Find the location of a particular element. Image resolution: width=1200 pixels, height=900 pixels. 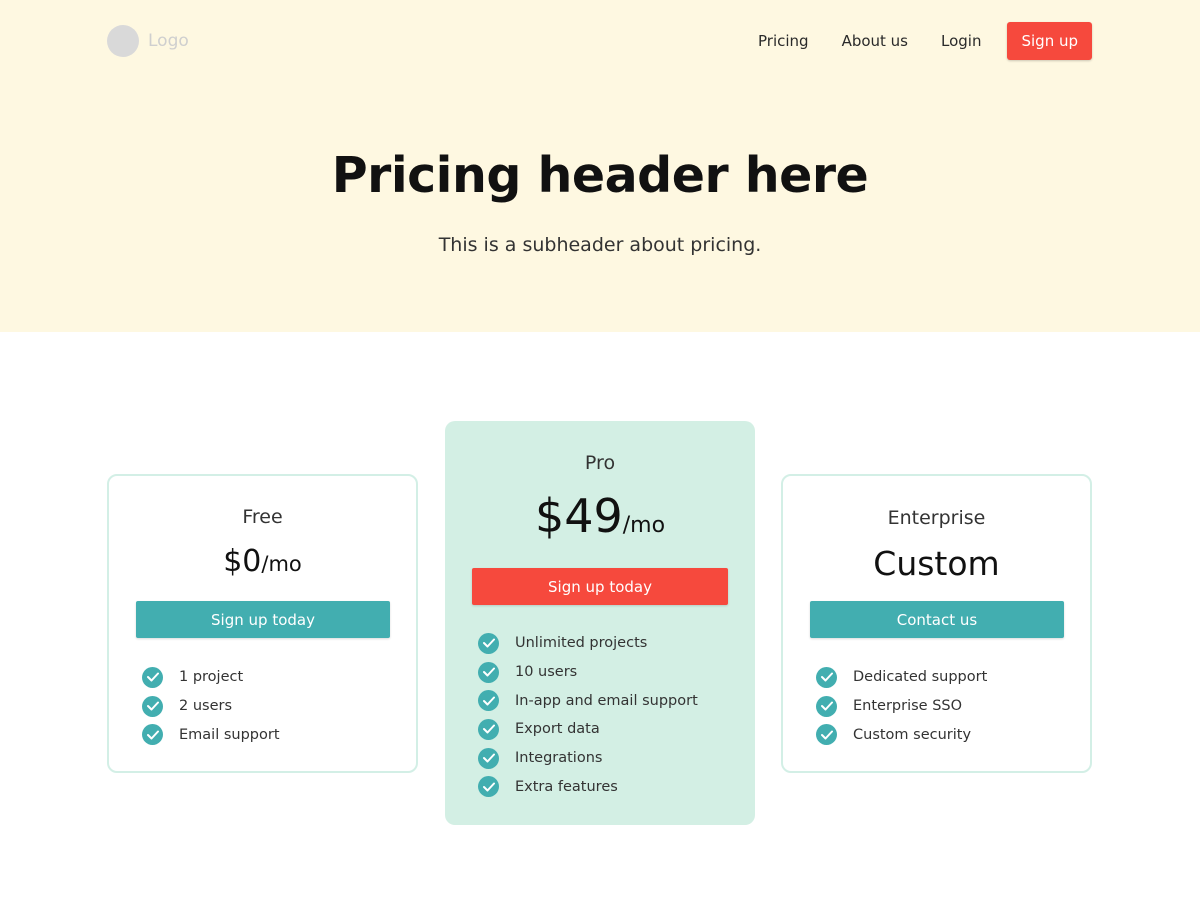

feature-item: Export data is located at coordinates (588, 729).